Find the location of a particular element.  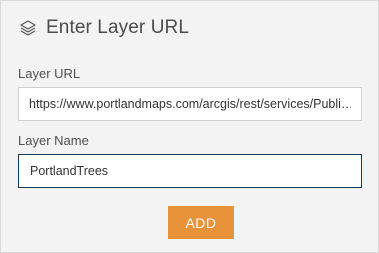

layer-url-input is located at coordinates (190, 104).